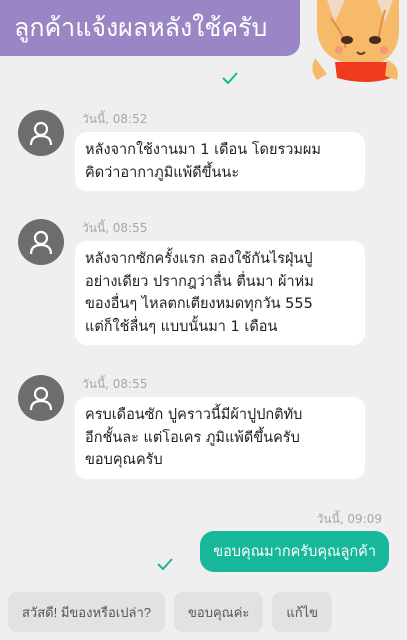  Describe the element at coordinates (141, 27) in the screenshot. I see `header-title: ลูกค้าแจ้งผลหลังใช้ครับ` at that location.